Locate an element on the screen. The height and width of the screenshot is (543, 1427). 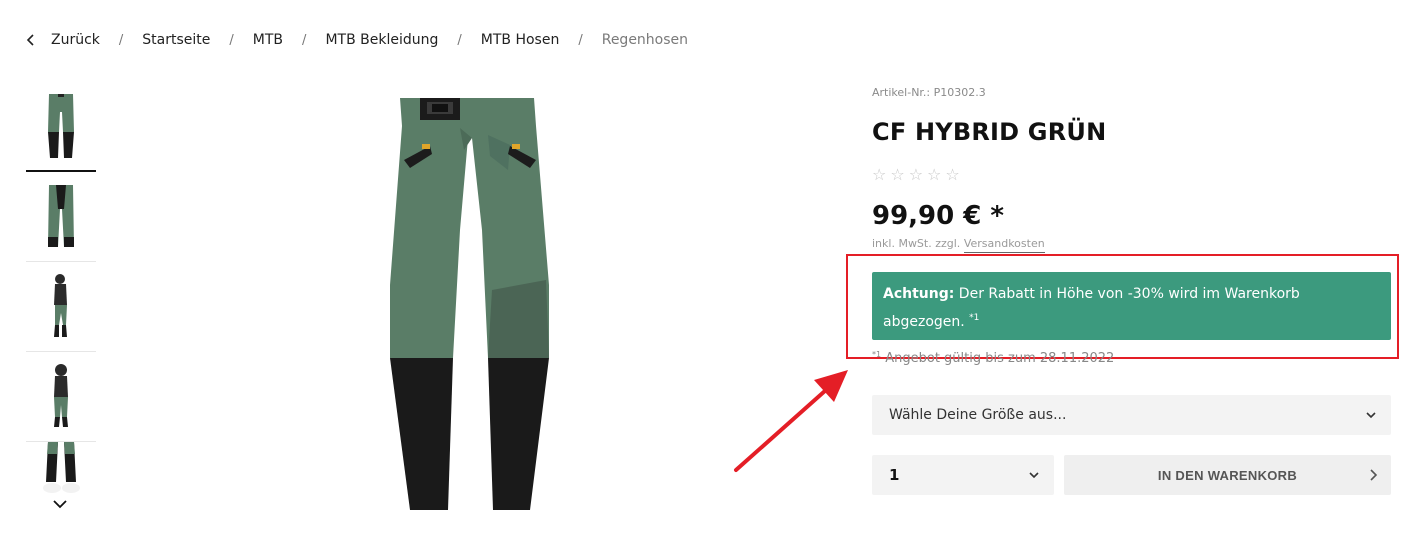
breadcrumb-item-mtb-hosen: MTB Hosen is located at coordinates (520, 40).